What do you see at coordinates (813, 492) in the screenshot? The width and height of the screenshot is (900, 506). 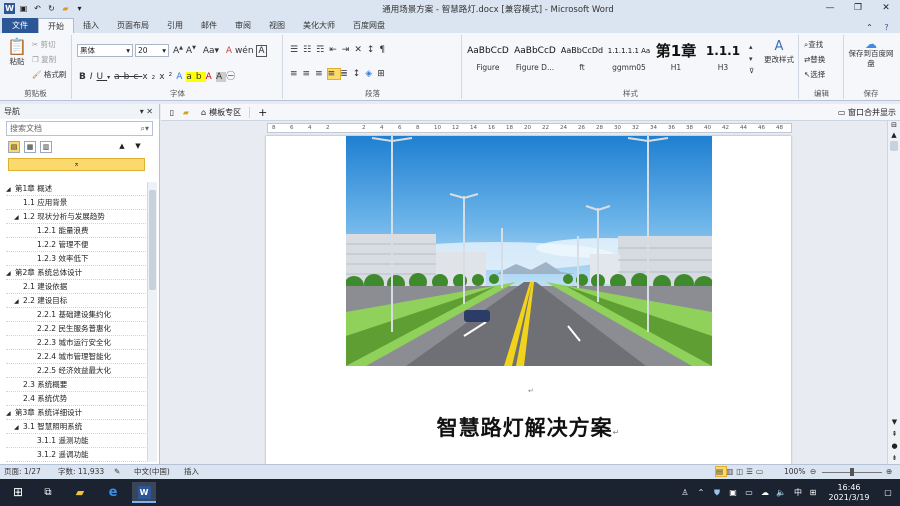 I see `ime-mode-icon: ⊞` at bounding box center [813, 492].